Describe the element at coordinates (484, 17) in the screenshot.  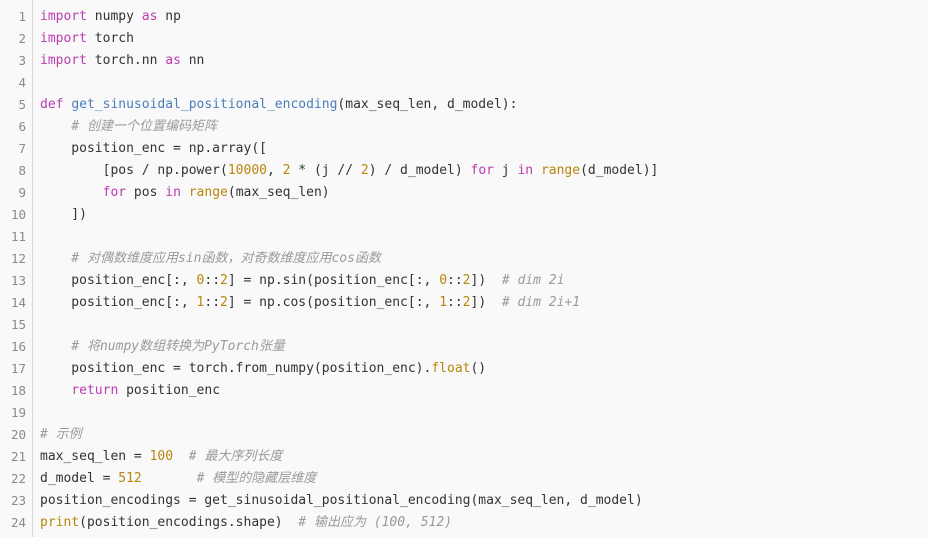
I see `code-line: import numpy as np` at that location.